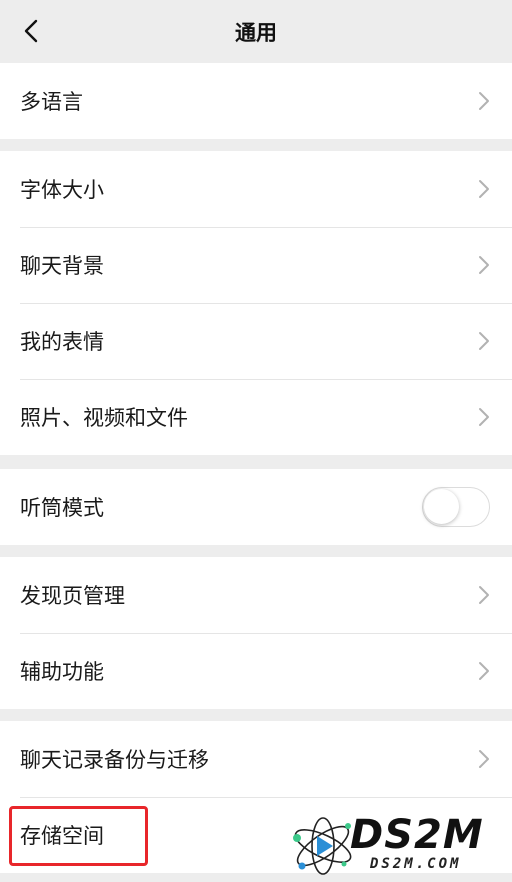 This screenshot has height=882, width=512. I want to click on settings-item-font-size: 字体大小, so click(256, 189).